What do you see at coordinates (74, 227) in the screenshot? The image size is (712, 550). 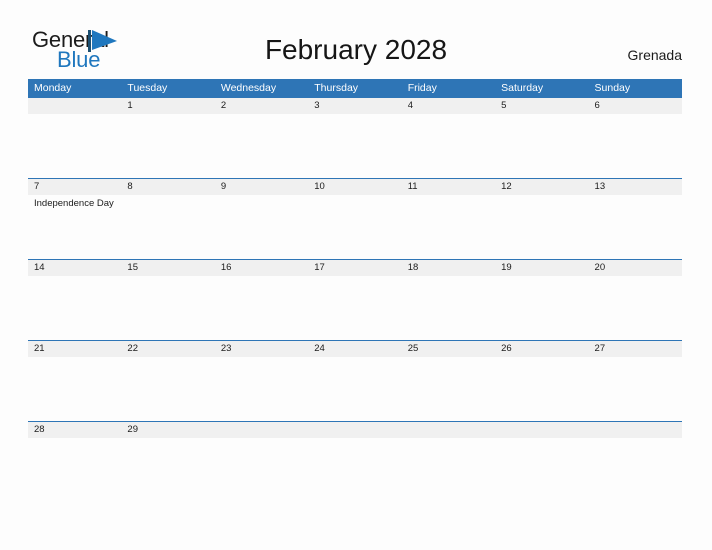 I see `day-cell: Independence Day` at bounding box center [74, 227].